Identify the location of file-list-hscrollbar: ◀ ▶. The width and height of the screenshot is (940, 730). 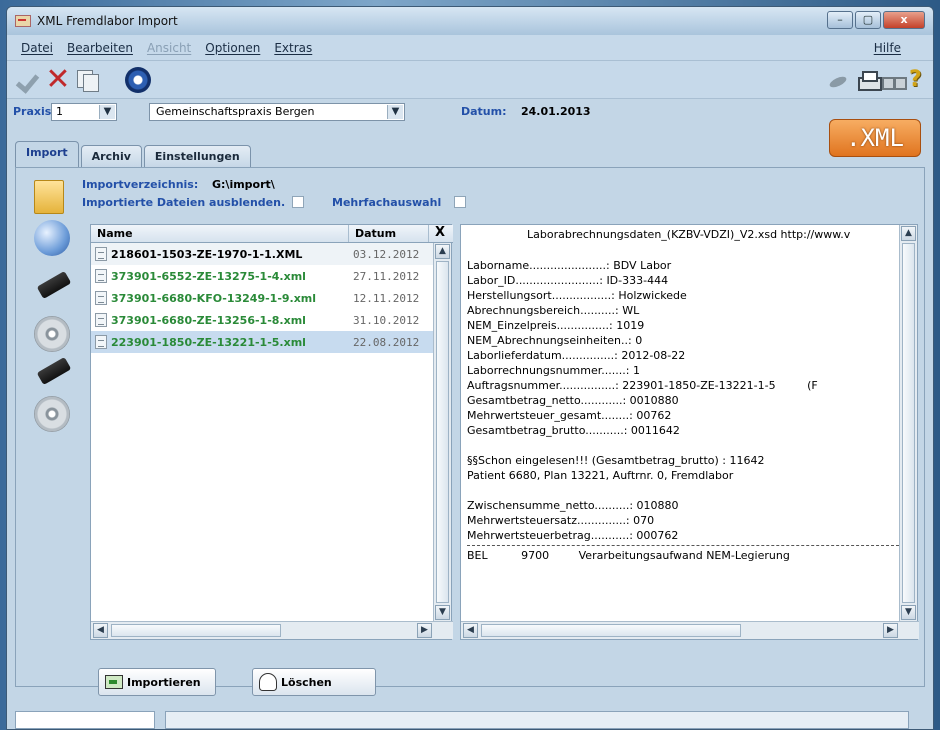
(272, 630).